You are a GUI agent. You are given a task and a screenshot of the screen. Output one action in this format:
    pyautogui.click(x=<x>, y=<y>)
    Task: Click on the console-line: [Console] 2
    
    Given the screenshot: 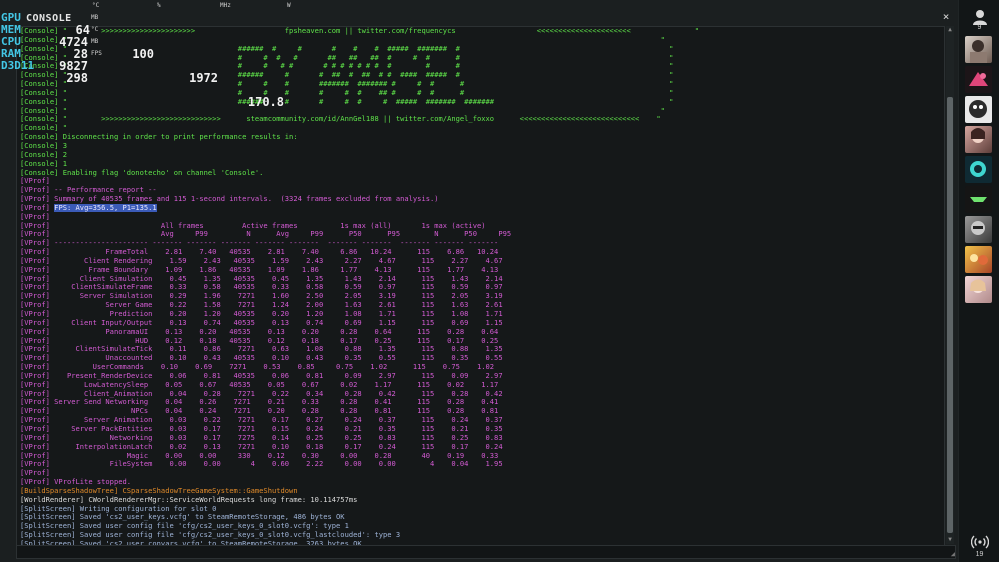 What is the action you would take?
    pyautogui.click(x=480, y=155)
    